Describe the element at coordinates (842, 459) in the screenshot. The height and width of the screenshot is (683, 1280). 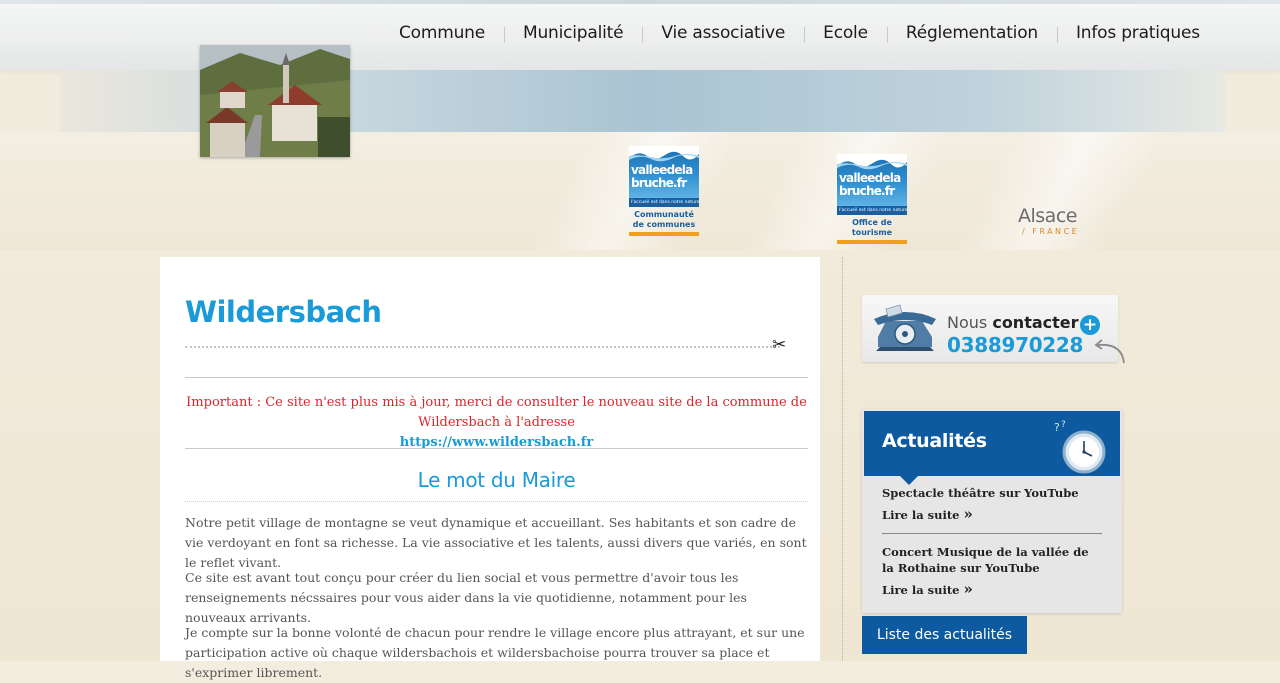
I see `column-divider` at that location.